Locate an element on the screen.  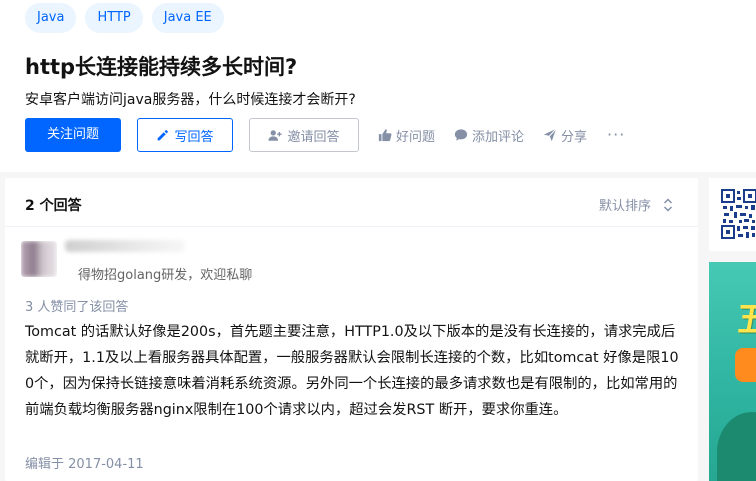
add-comment-label: 添加评论 is located at coordinates (498, 137).